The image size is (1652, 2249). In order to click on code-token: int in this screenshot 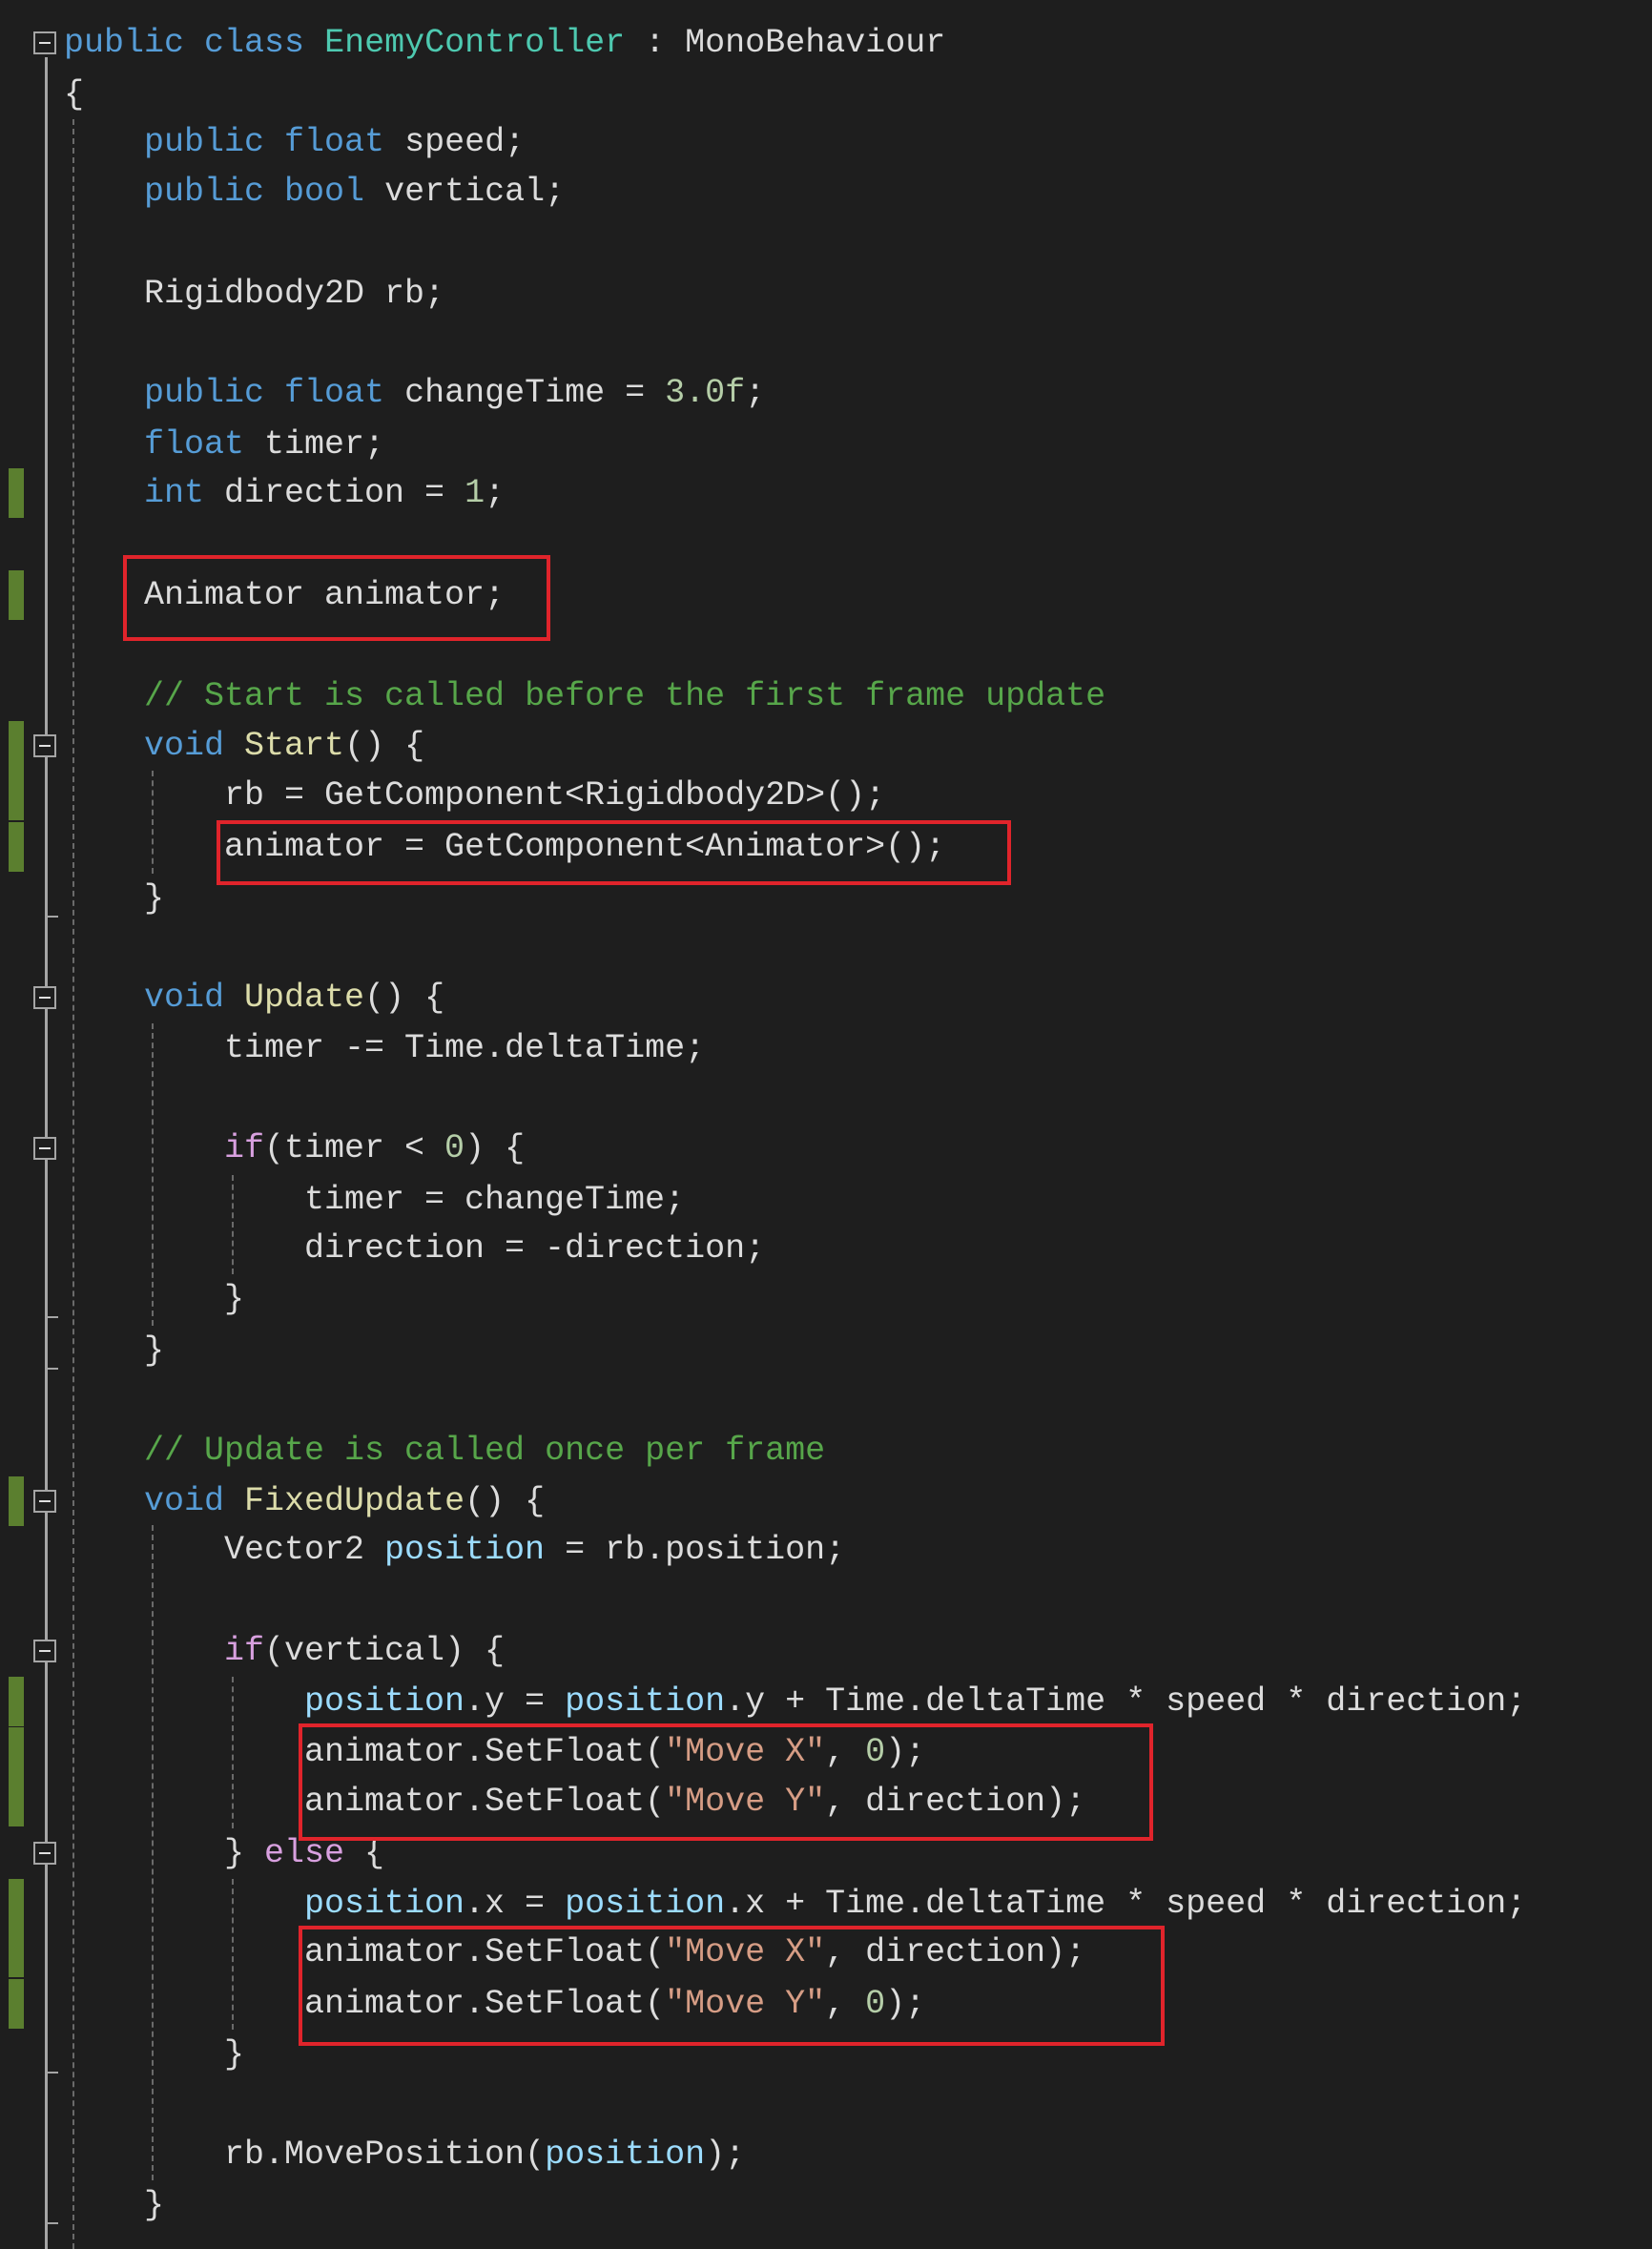, I will do `click(174, 493)`.